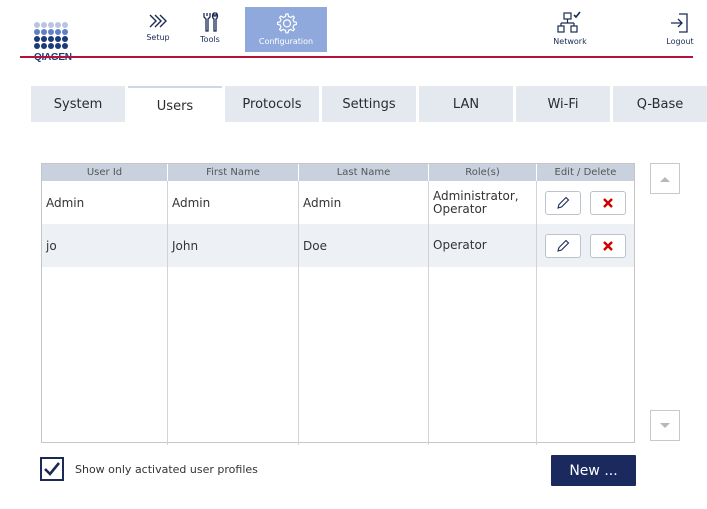 This screenshot has height=509, width=707. I want to click on tab-wifi: Wi-Fi, so click(563, 104).